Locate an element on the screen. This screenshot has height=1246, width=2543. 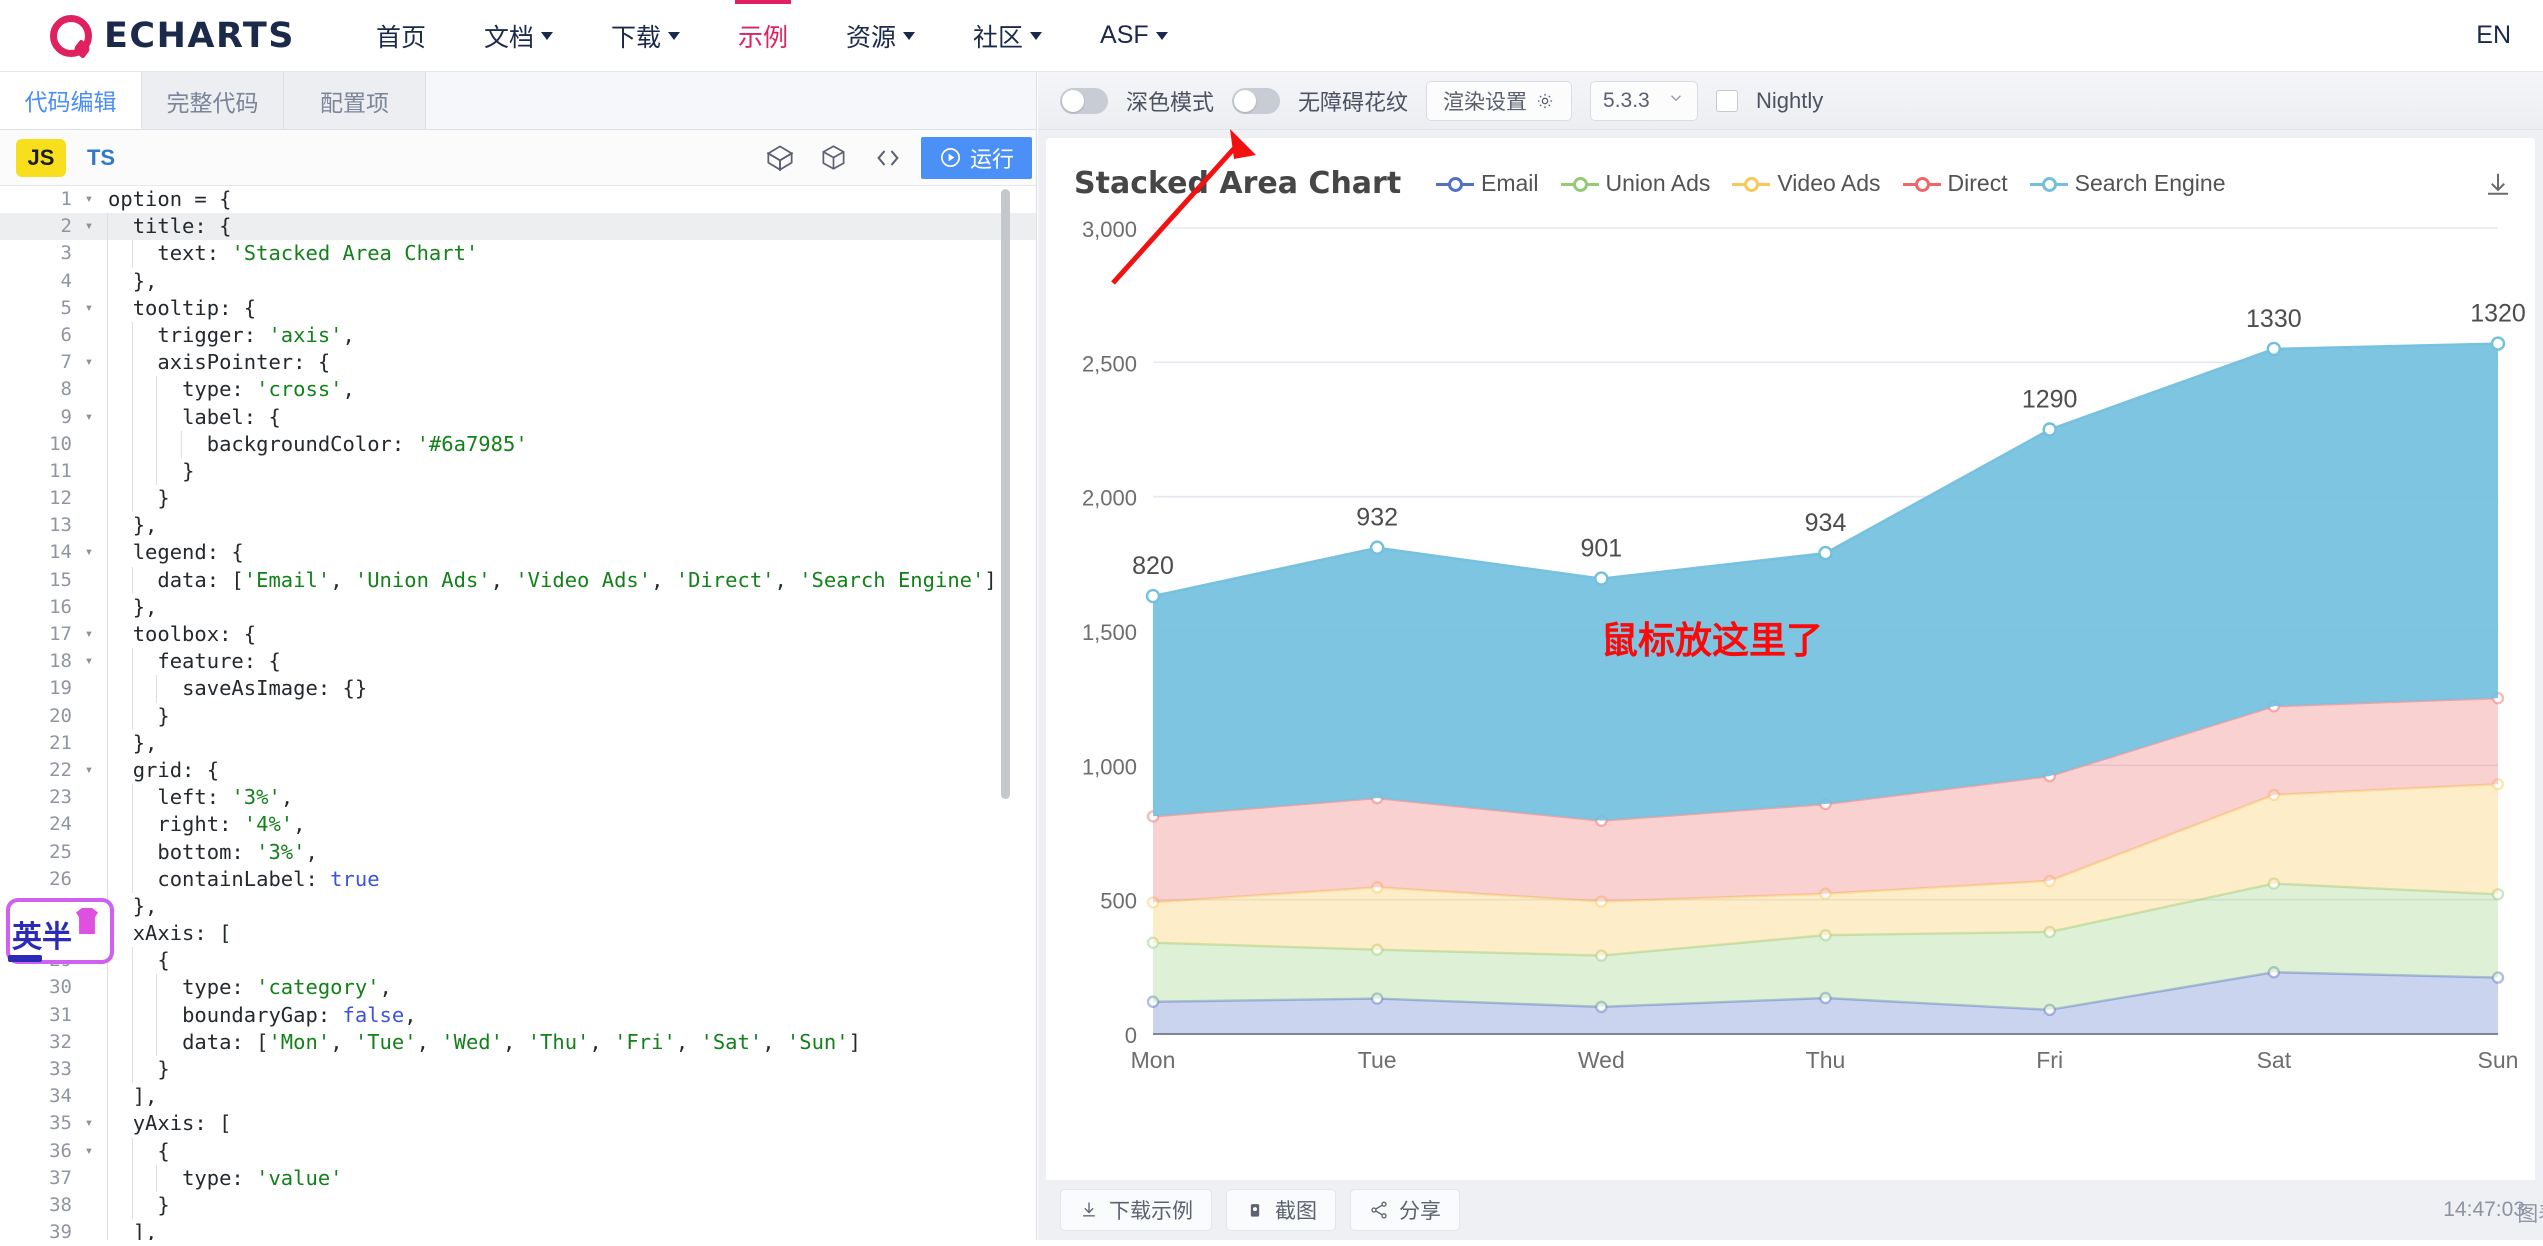
nav-item-docs: 文档 is located at coordinates (518, 35).